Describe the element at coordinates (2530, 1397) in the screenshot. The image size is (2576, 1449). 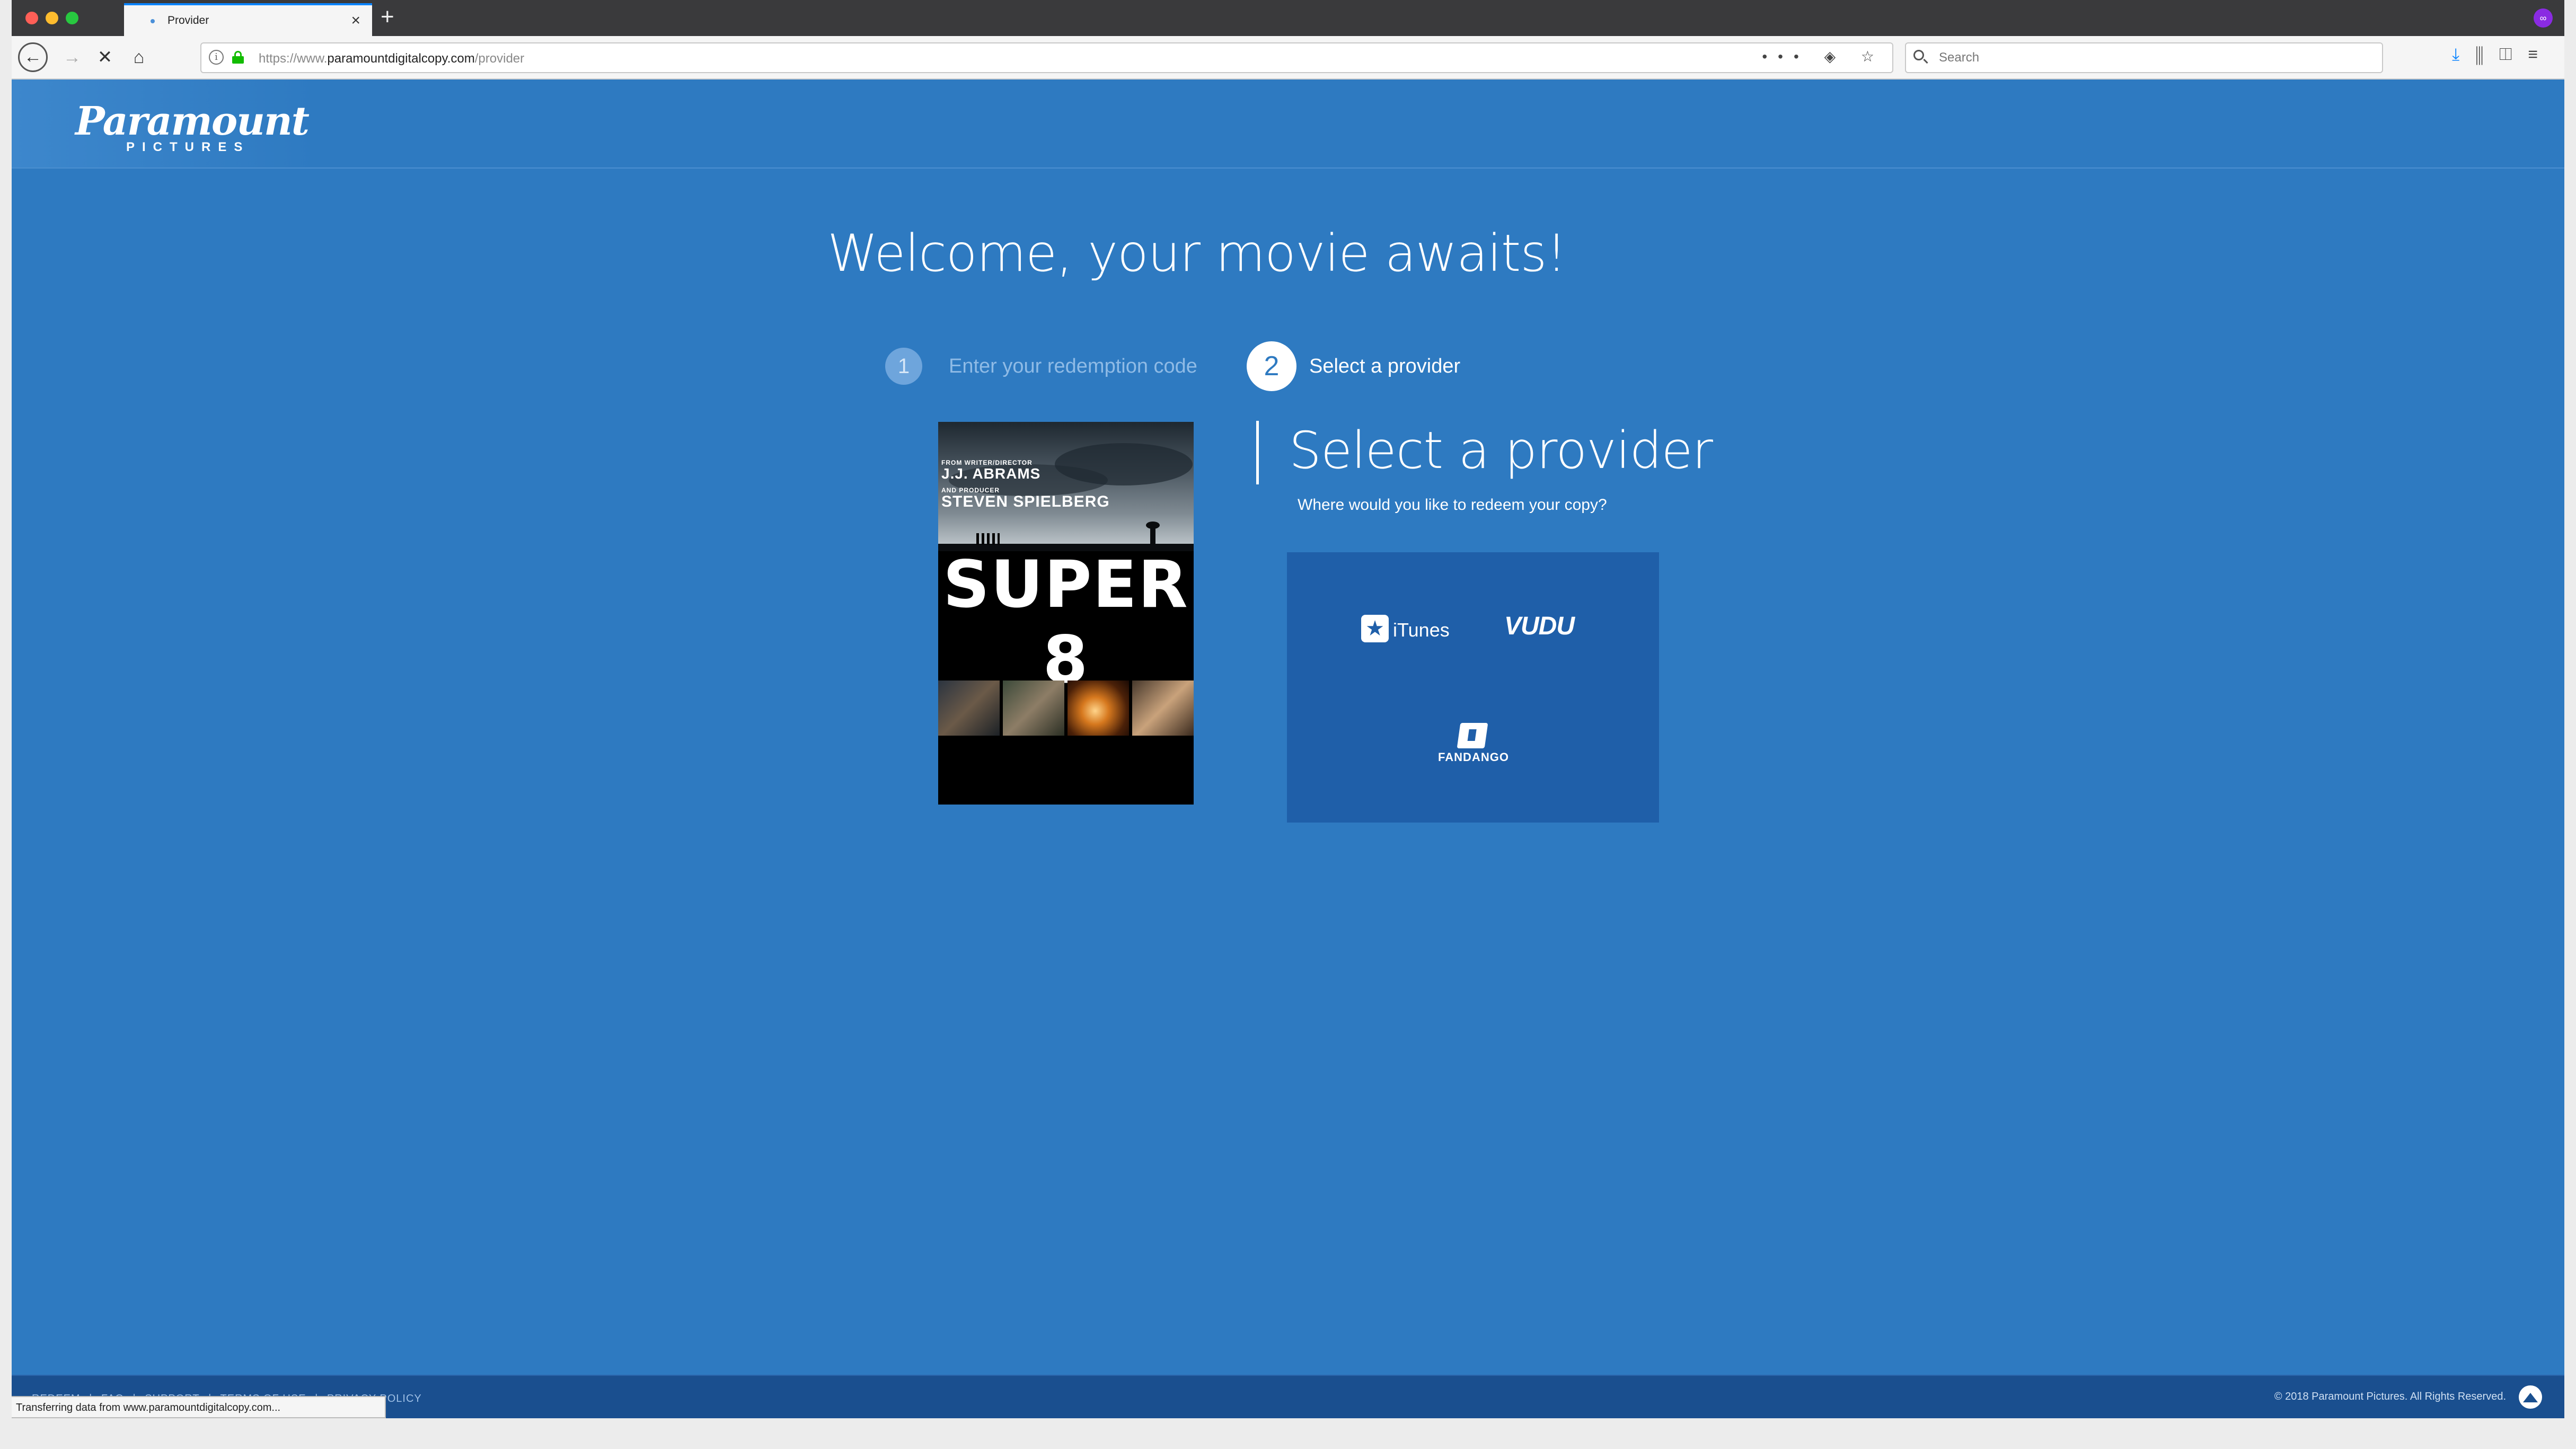
I see `paramount-mountain-icon` at that location.